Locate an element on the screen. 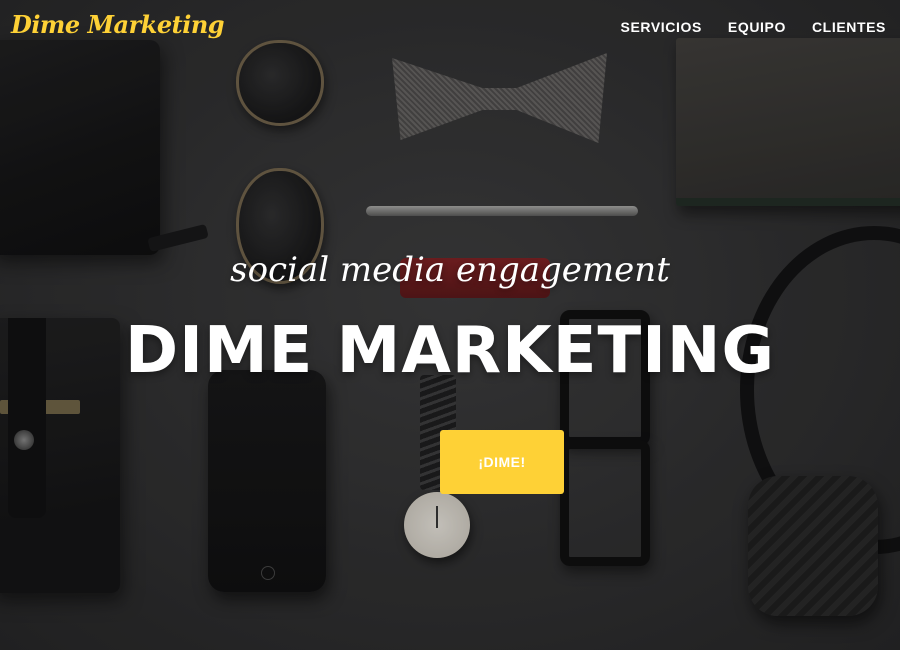 The height and width of the screenshot is (650, 900). navbar: Dime Marketing SERVICIOS EQUIPO CLIENTES is located at coordinates (450, 28).